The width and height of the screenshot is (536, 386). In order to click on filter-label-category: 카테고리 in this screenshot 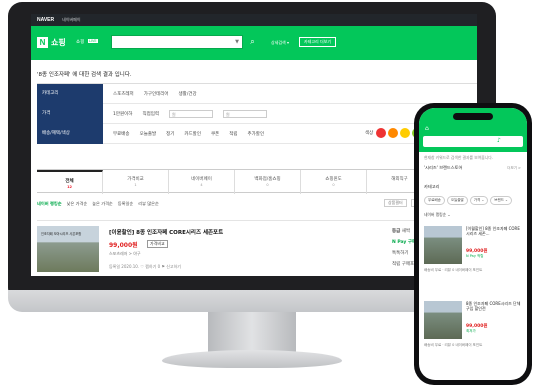, I will do `click(70, 94)`.